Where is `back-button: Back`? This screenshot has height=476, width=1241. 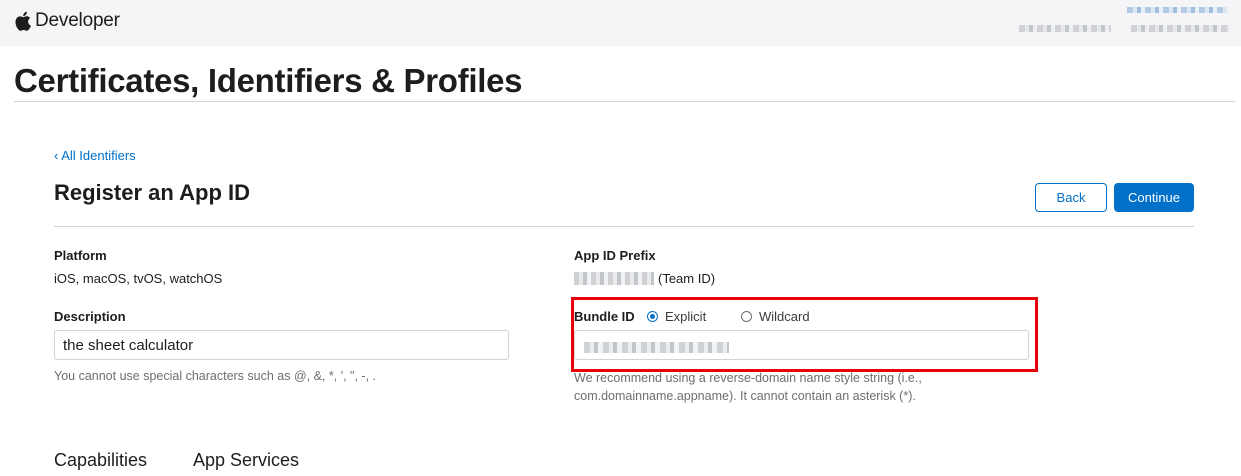
back-button: Back is located at coordinates (1071, 197).